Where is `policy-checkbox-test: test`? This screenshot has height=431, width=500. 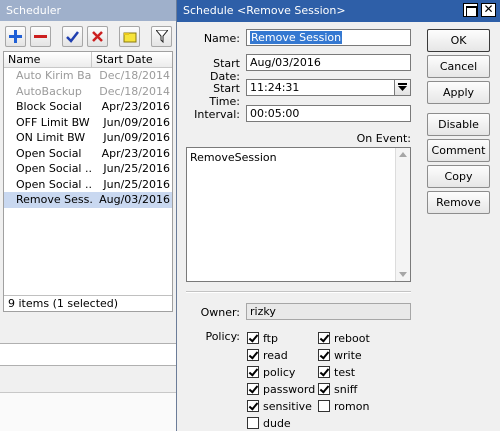 policy-checkbox-test: test is located at coordinates (336, 372).